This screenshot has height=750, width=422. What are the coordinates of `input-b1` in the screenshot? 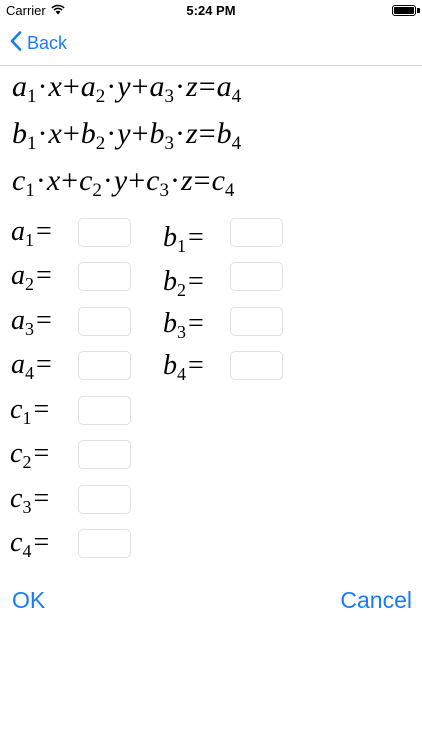 It's located at (256, 232).